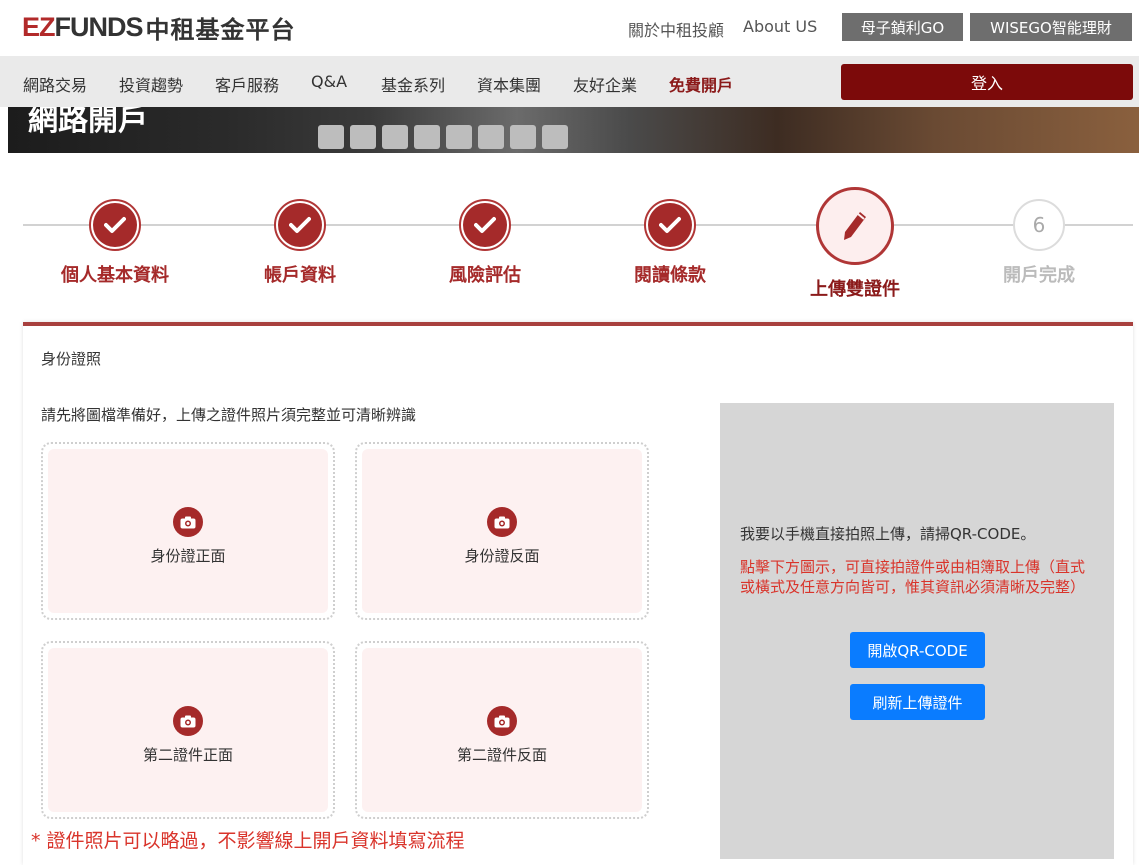 This screenshot has height=865, width=1139. What do you see at coordinates (1039, 275) in the screenshot?
I see `step-6-label: 開戶完成` at bounding box center [1039, 275].